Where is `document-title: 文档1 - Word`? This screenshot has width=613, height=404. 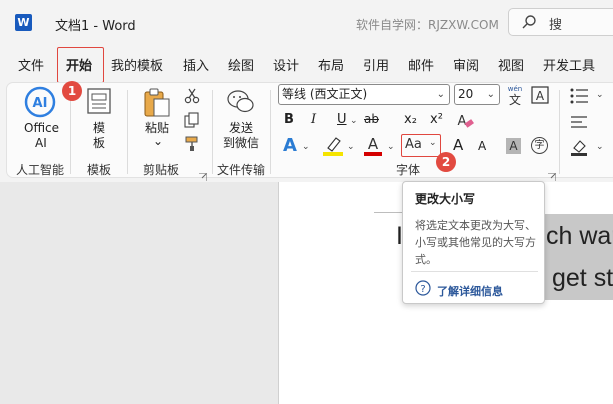
document-title: 文档1 - Word is located at coordinates (95, 26).